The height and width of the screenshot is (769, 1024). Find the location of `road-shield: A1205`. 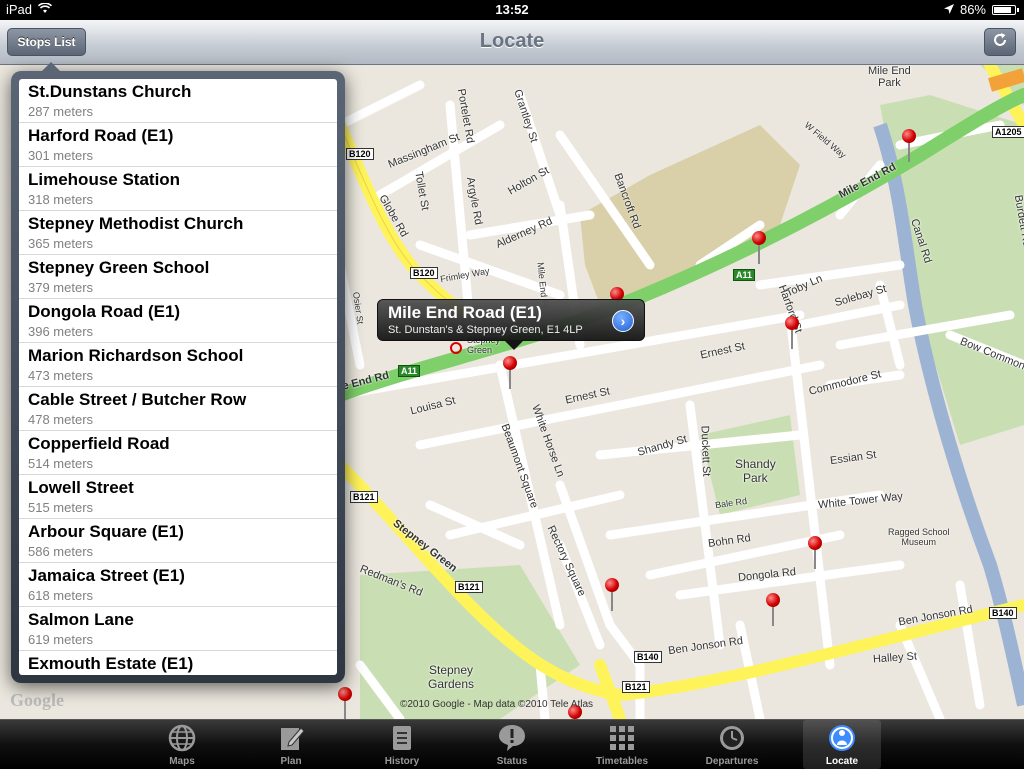

road-shield: A1205 is located at coordinates (1008, 132).